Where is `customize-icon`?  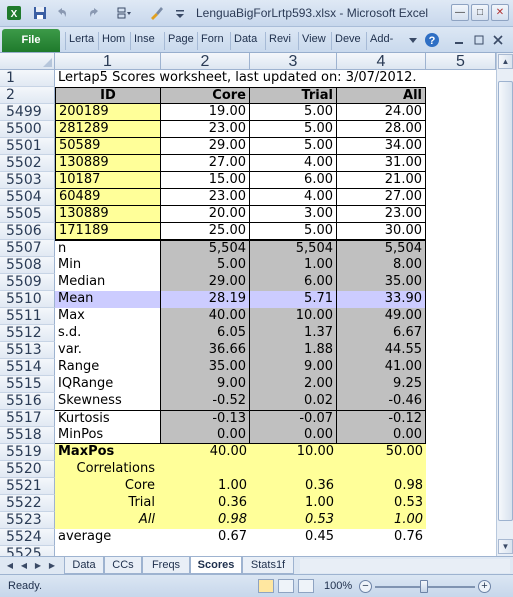
customize-icon is located at coordinates (180, 13).